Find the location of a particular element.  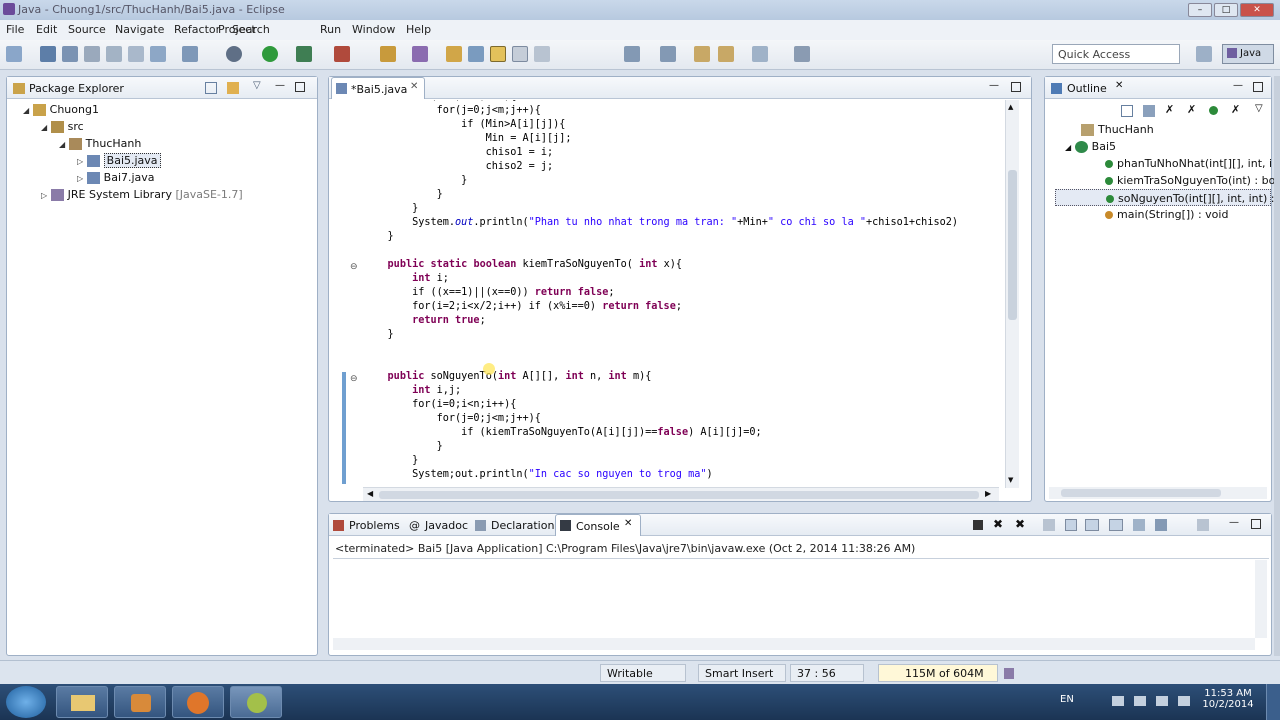

task-icon is located at coordinates (136, 54).